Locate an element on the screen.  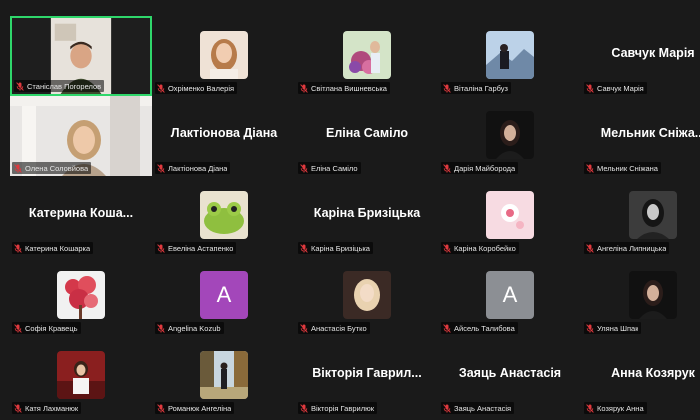
pink-flower-icon is located at coordinates (510, 215).